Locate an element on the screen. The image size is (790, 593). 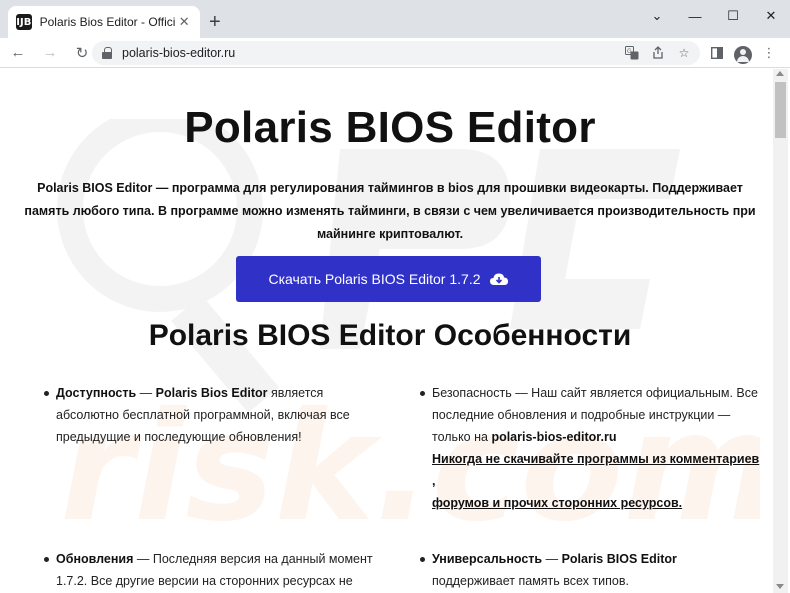
profile-avatar is located at coordinates (743, 53).